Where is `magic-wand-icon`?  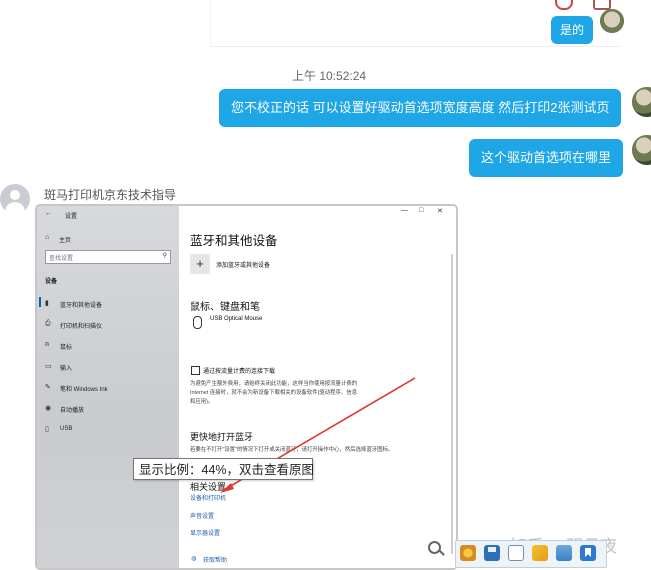 magic-wand-icon is located at coordinates (540, 553).